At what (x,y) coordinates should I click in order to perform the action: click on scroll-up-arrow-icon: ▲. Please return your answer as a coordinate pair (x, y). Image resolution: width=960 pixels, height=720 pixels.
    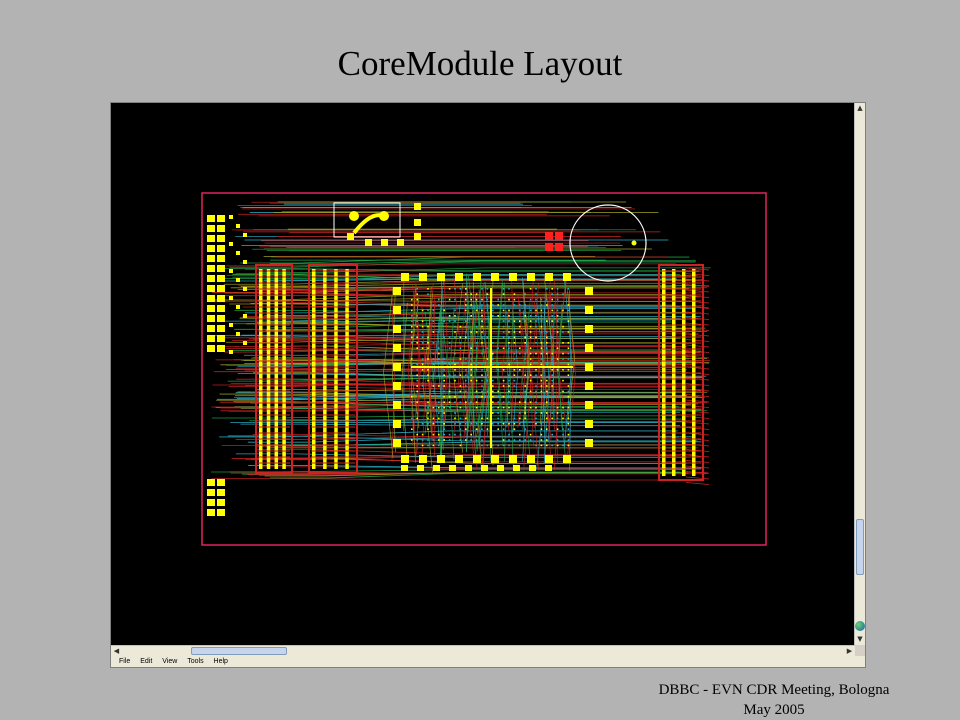
    Looking at the image, I should click on (860, 108).